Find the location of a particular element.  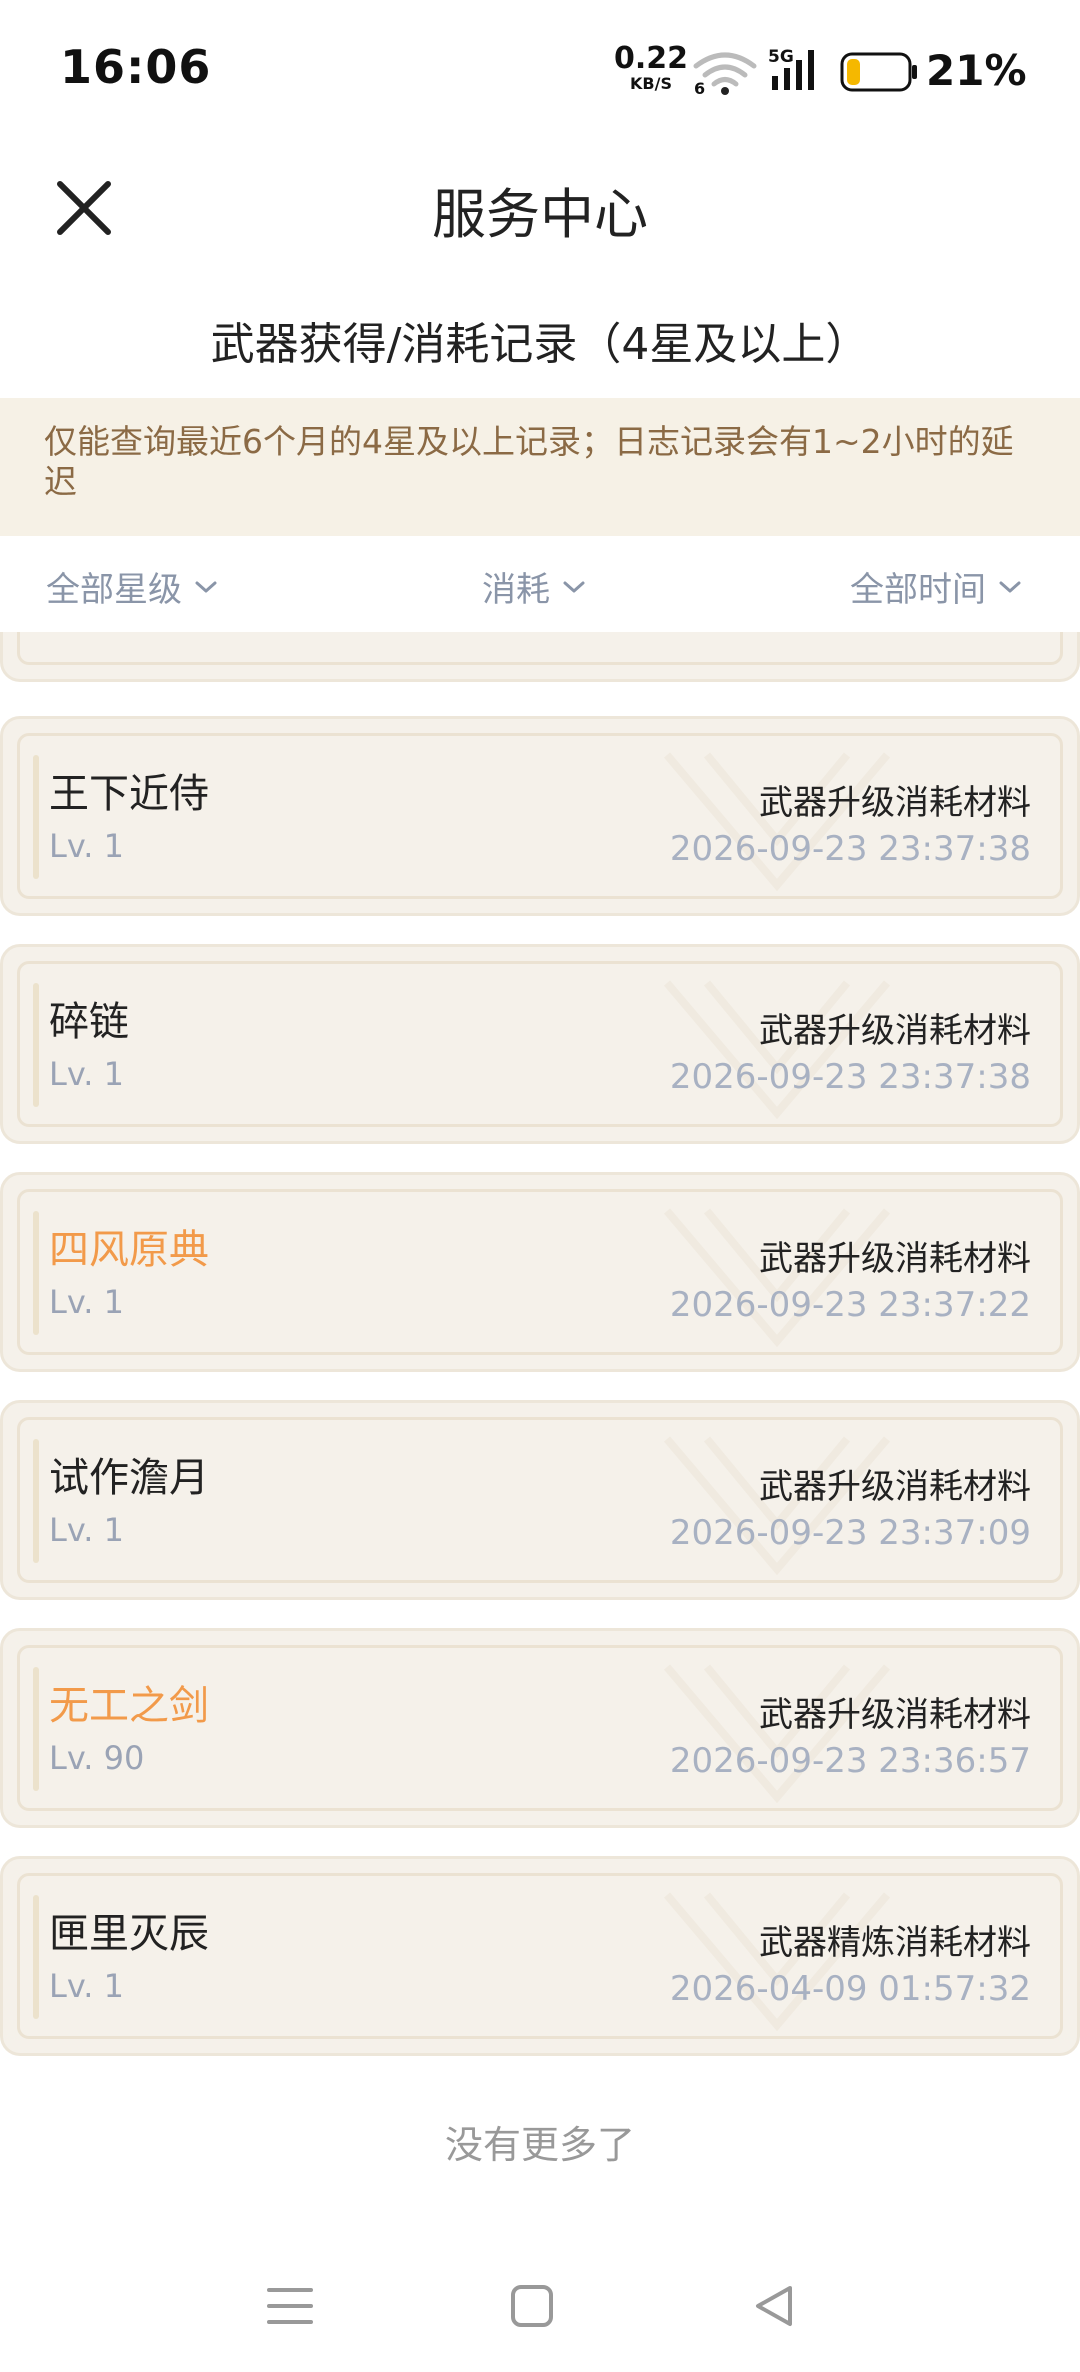

wifi-badge: 6 is located at coordinates (699, 87).